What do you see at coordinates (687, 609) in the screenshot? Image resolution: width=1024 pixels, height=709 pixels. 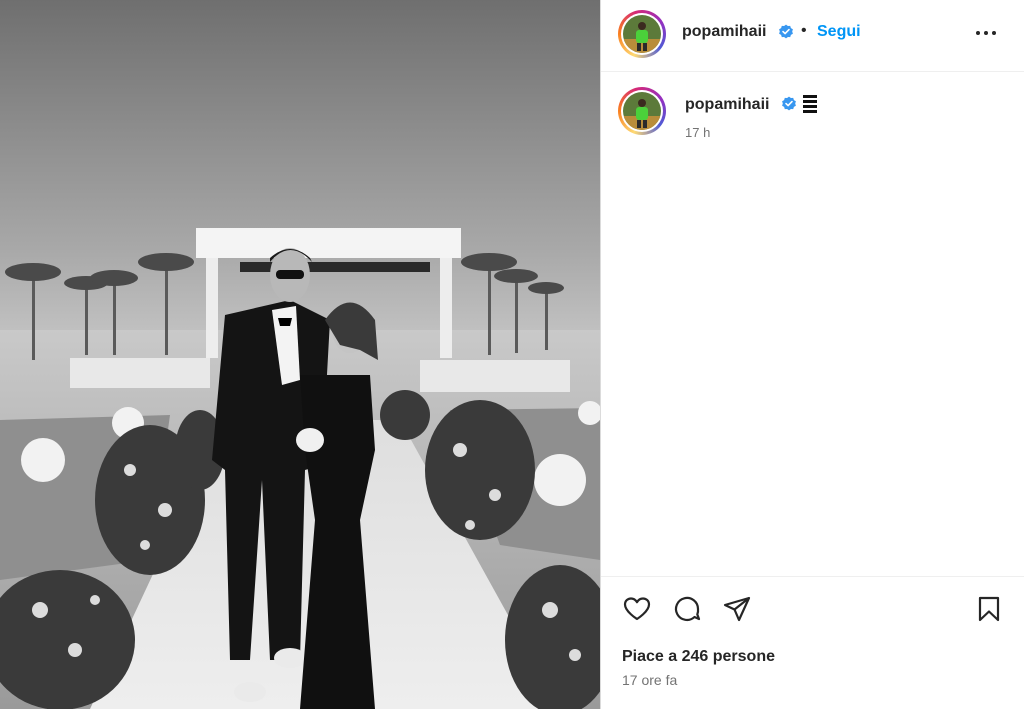 I see `comment-icon` at bounding box center [687, 609].